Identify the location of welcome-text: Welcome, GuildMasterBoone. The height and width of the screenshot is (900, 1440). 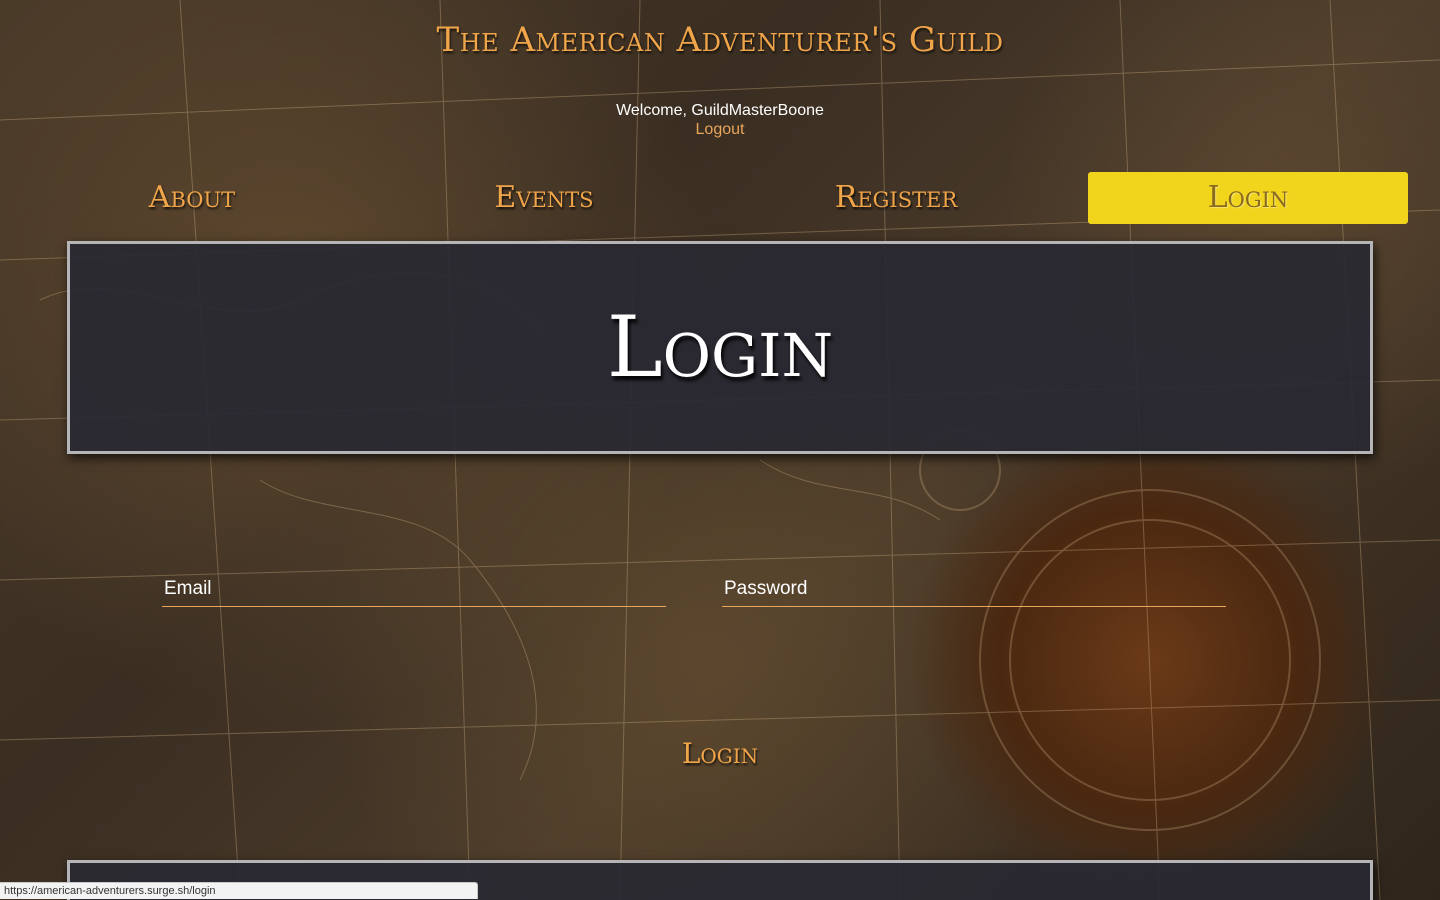
(720, 110).